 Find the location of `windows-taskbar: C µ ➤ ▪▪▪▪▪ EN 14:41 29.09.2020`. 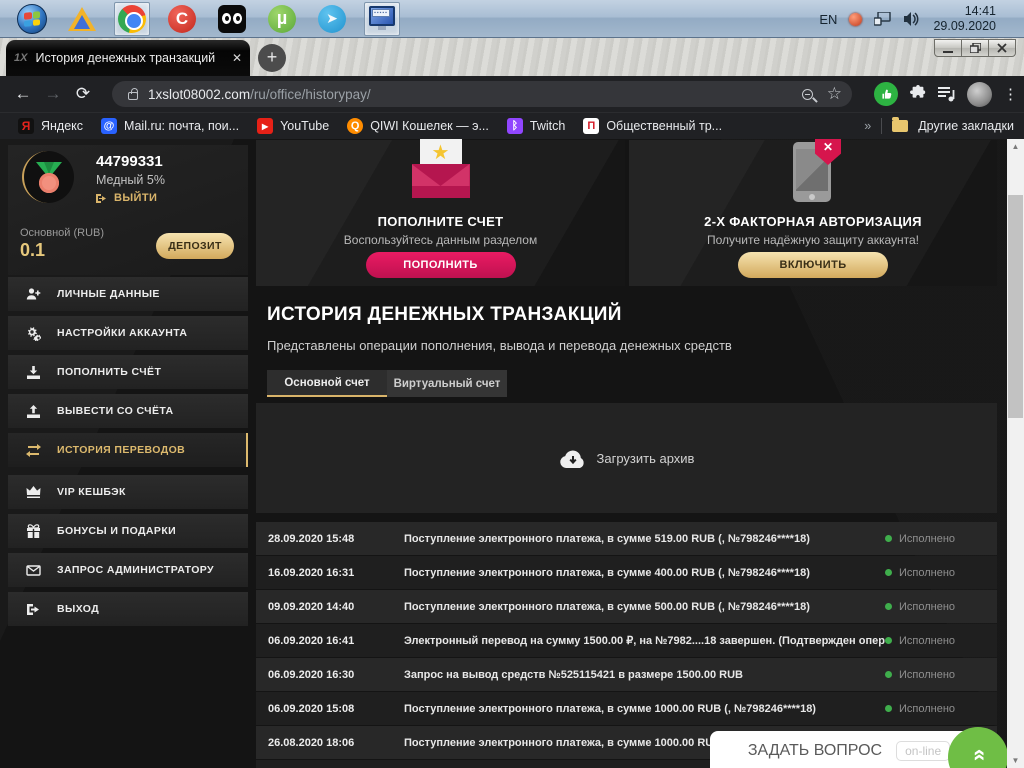

windows-taskbar: C µ ➤ ▪▪▪▪▪ EN 14:41 29.09.2020 is located at coordinates (512, 19).